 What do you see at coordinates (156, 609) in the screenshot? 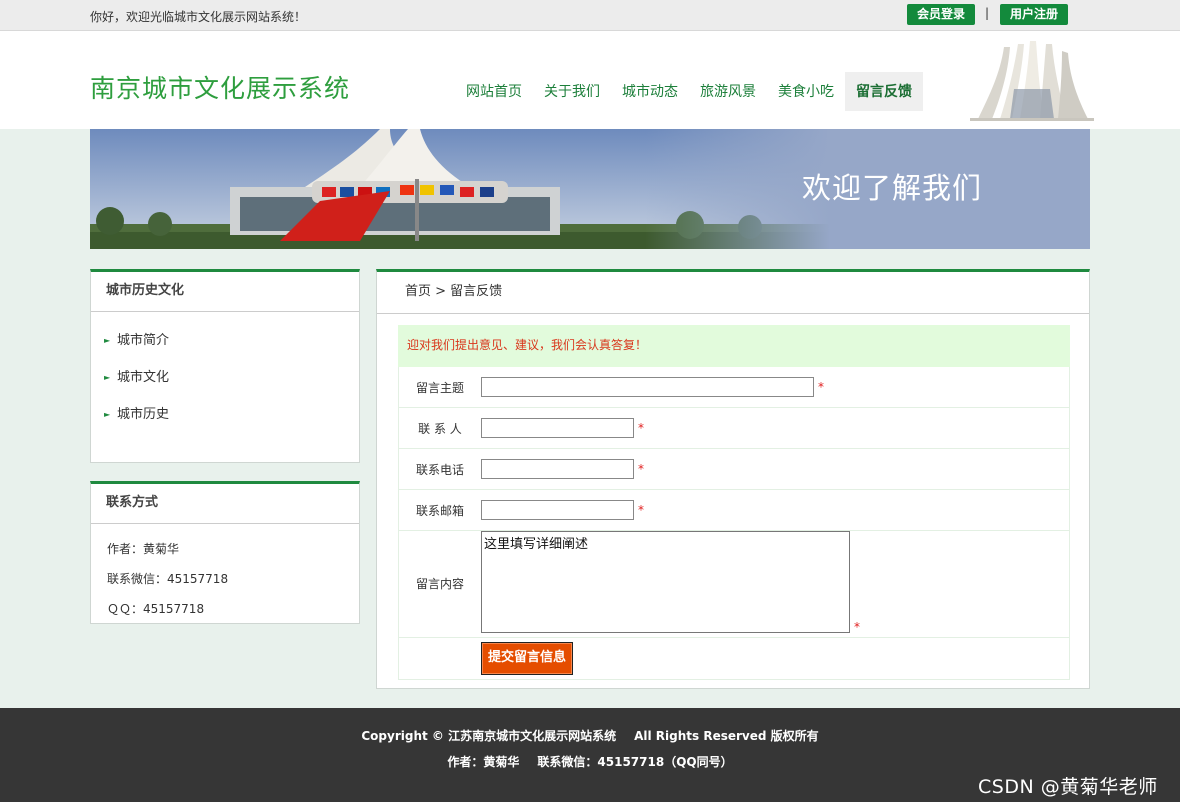
I see `contact-qq: ＱＱ：45157718` at bounding box center [156, 609].